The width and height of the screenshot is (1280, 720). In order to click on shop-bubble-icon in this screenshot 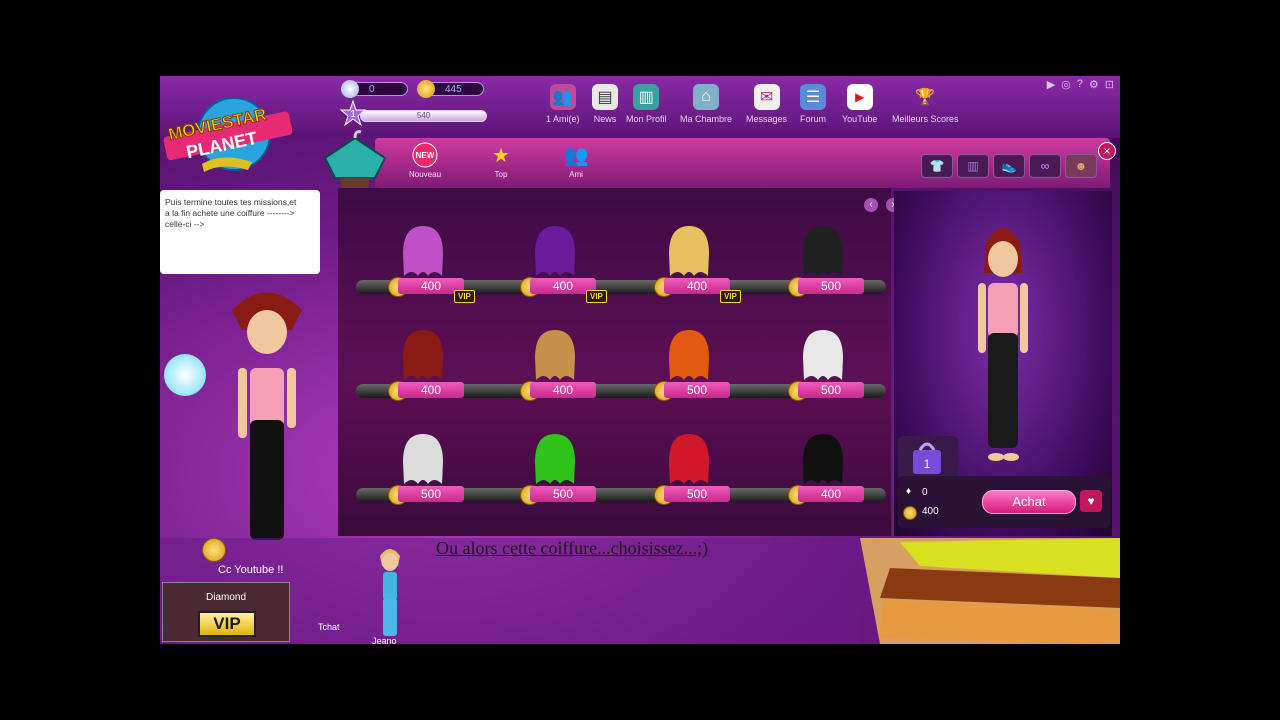, I will do `click(185, 375)`.